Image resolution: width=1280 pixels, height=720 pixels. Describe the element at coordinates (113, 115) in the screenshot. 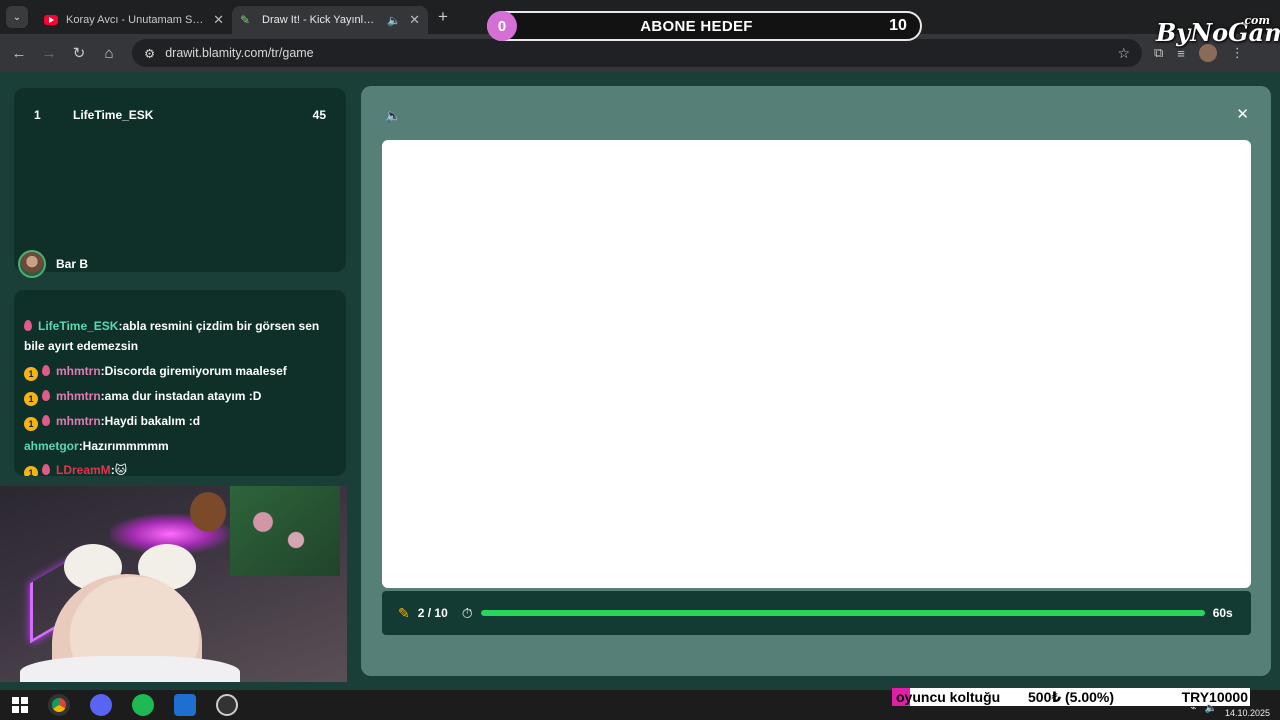

I see `player-name: LifeTime_ESK` at that location.